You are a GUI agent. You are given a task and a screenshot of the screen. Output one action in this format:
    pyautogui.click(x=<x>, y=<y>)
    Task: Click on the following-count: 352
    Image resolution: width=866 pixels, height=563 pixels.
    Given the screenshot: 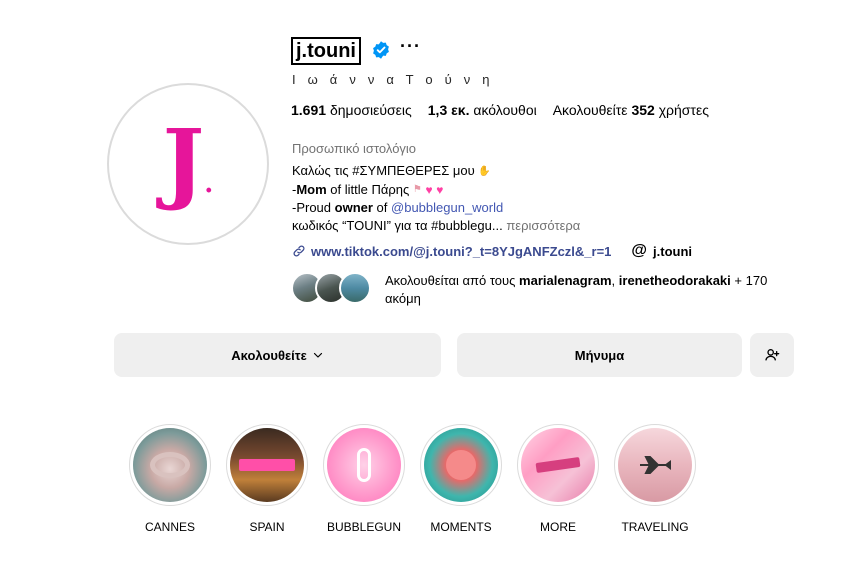 What is the action you would take?
    pyautogui.click(x=643, y=110)
    